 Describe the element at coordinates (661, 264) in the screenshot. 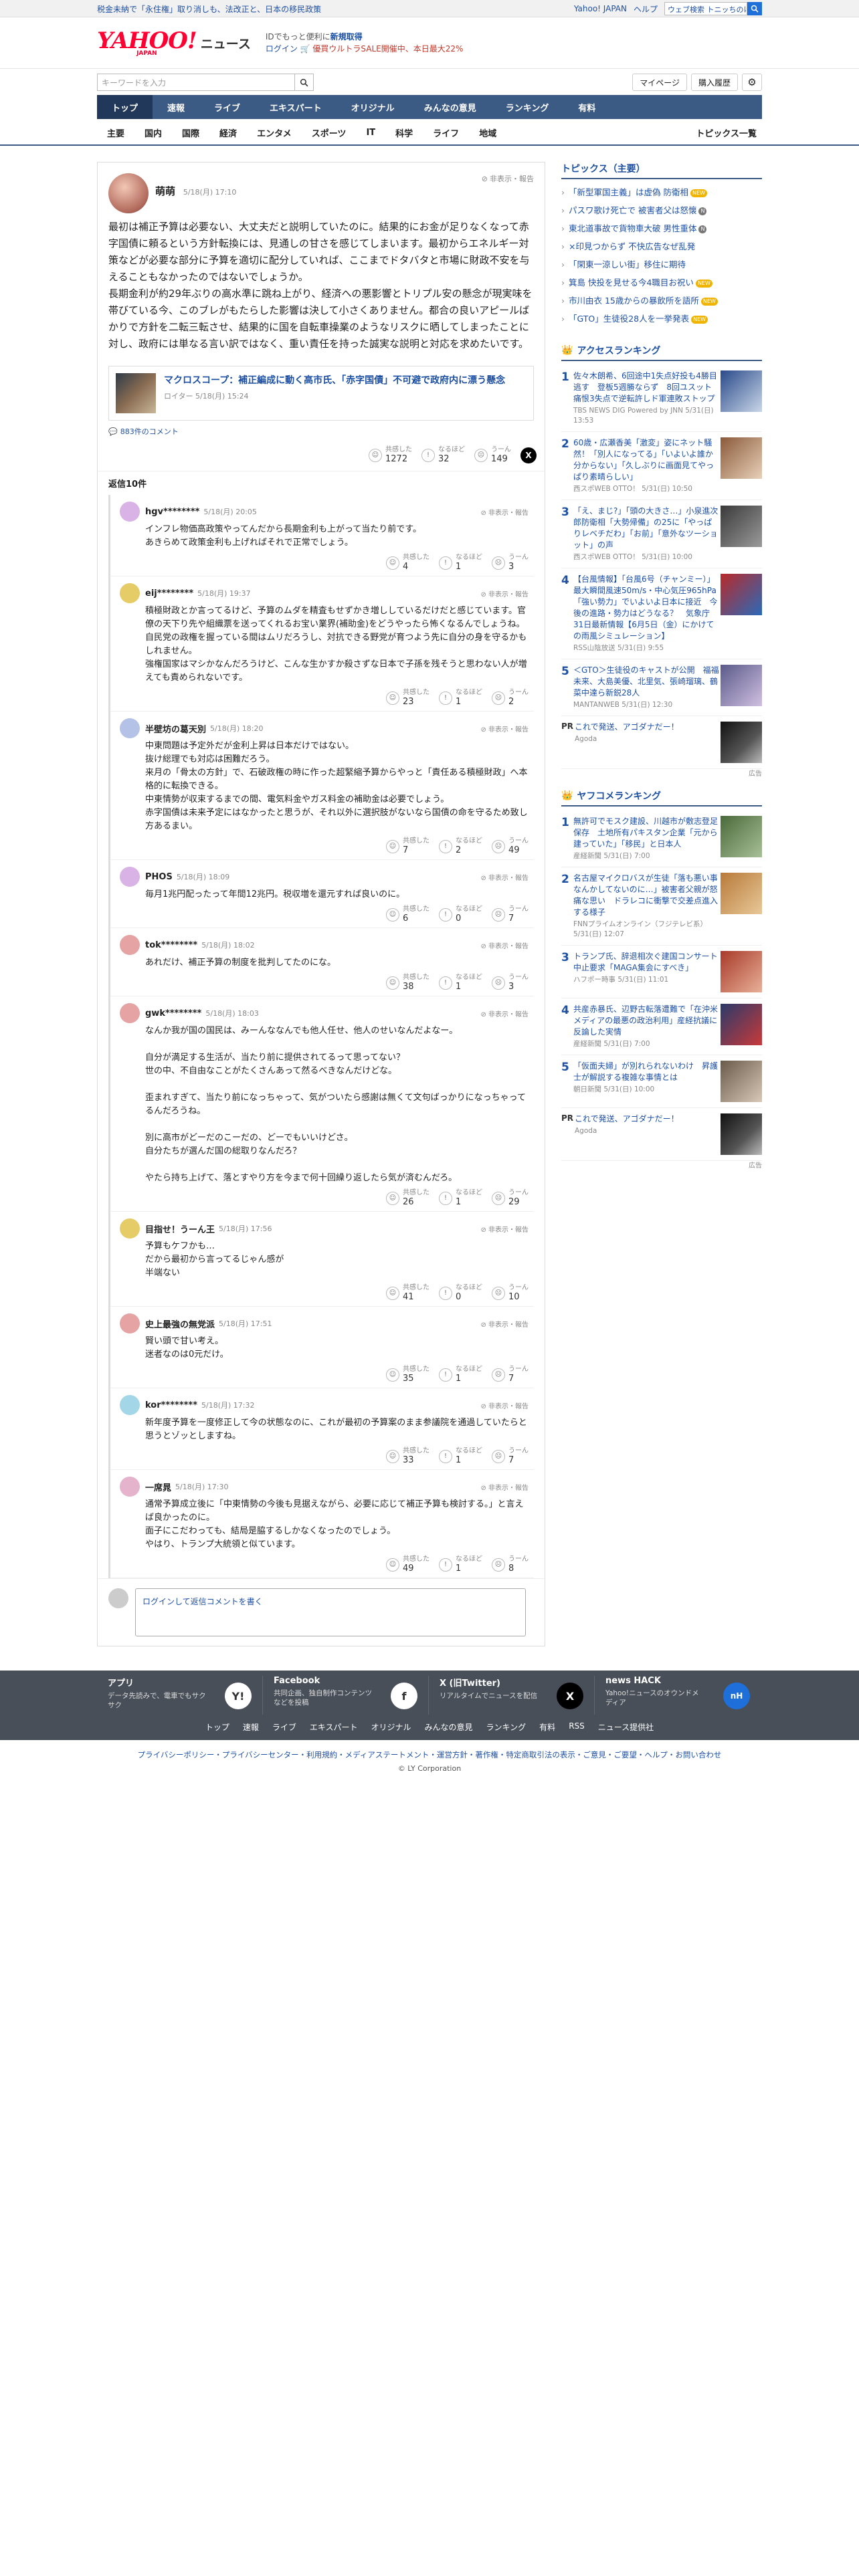

I see `topic-item: › 「閑東一涼しい街」移住に期待` at that location.